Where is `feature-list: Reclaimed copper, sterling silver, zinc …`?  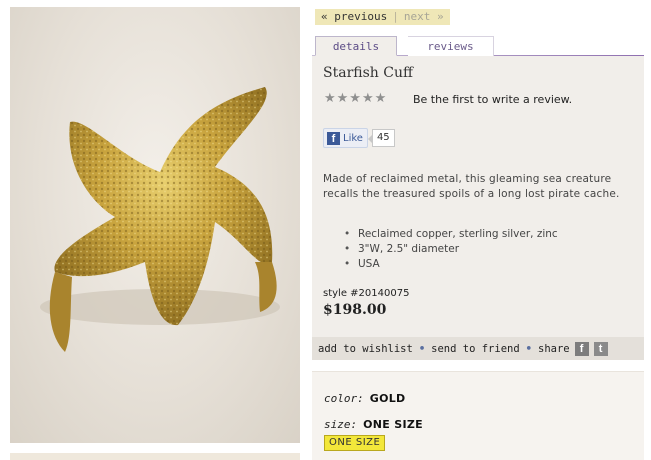 feature-list: Reclaimed copper, sterling silver, zinc … is located at coordinates (451, 249).